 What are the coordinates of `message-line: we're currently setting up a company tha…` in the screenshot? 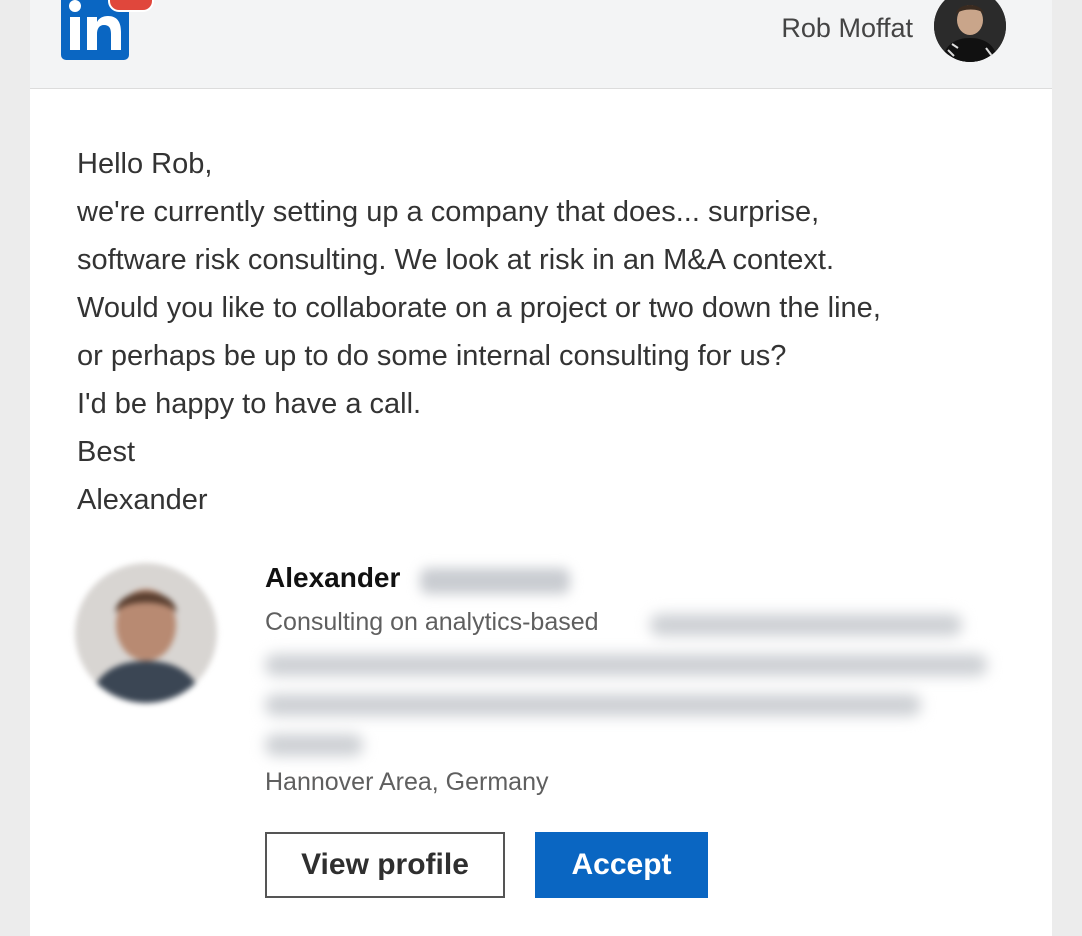 It's located at (448, 212).